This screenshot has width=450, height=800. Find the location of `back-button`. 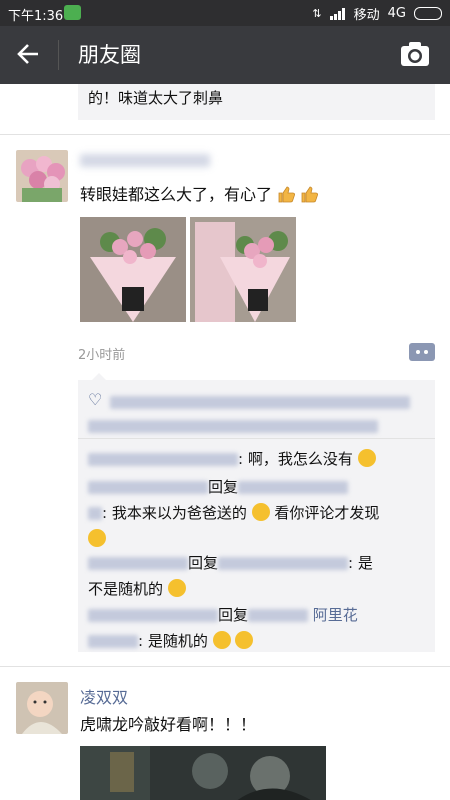

back-button is located at coordinates (28, 55).